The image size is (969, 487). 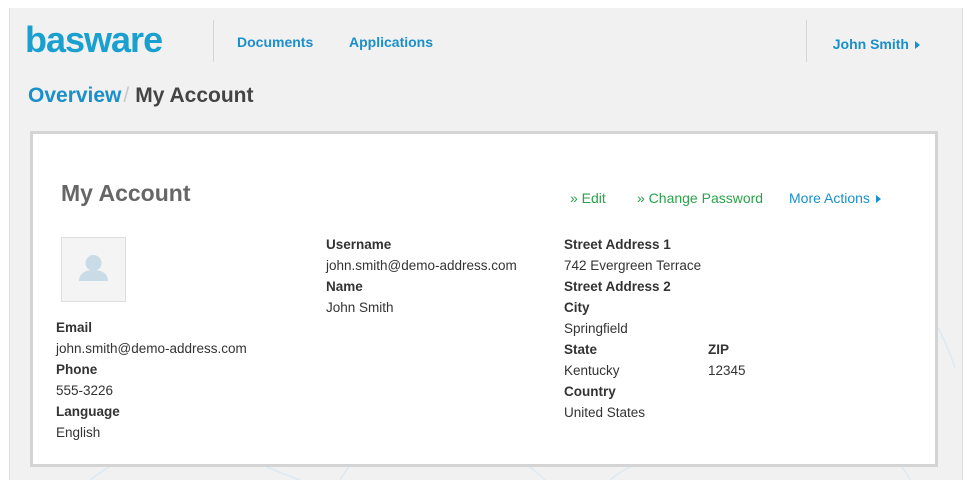 What do you see at coordinates (359, 244) in the screenshot?
I see `username-label: Username` at bounding box center [359, 244].